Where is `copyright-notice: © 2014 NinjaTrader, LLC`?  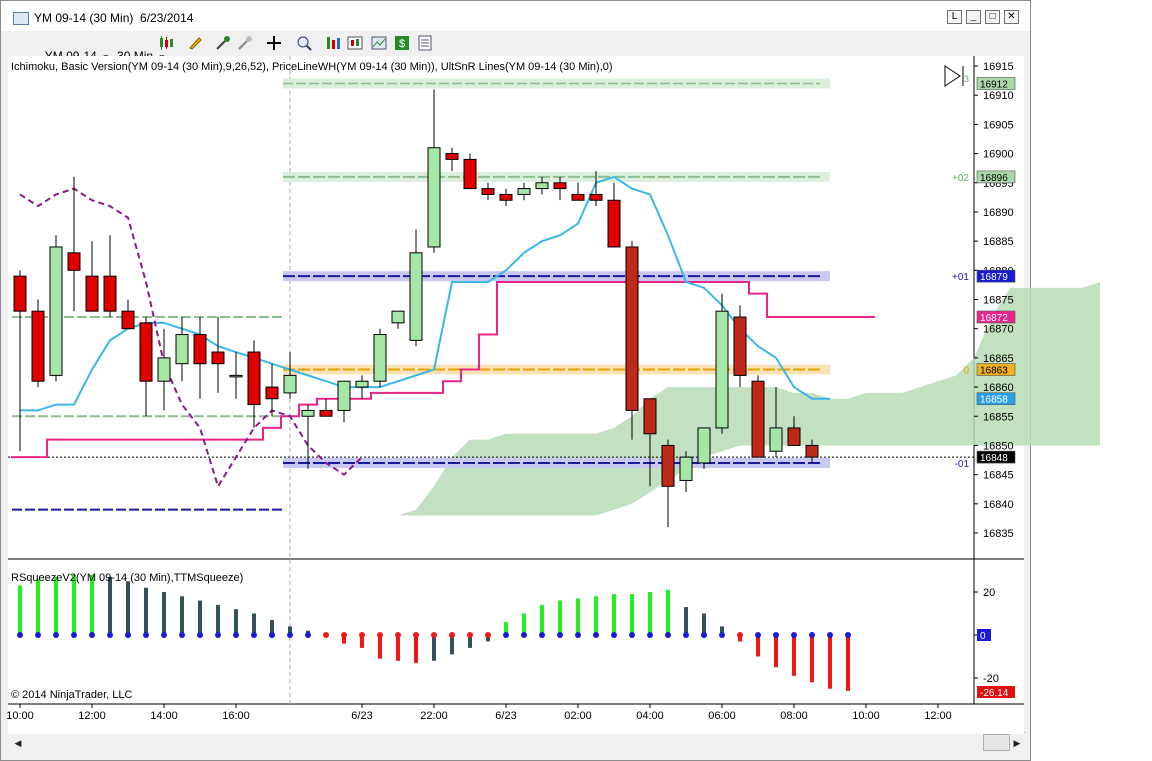
copyright-notice: © 2014 NinjaTrader, LLC is located at coordinates (72, 695).